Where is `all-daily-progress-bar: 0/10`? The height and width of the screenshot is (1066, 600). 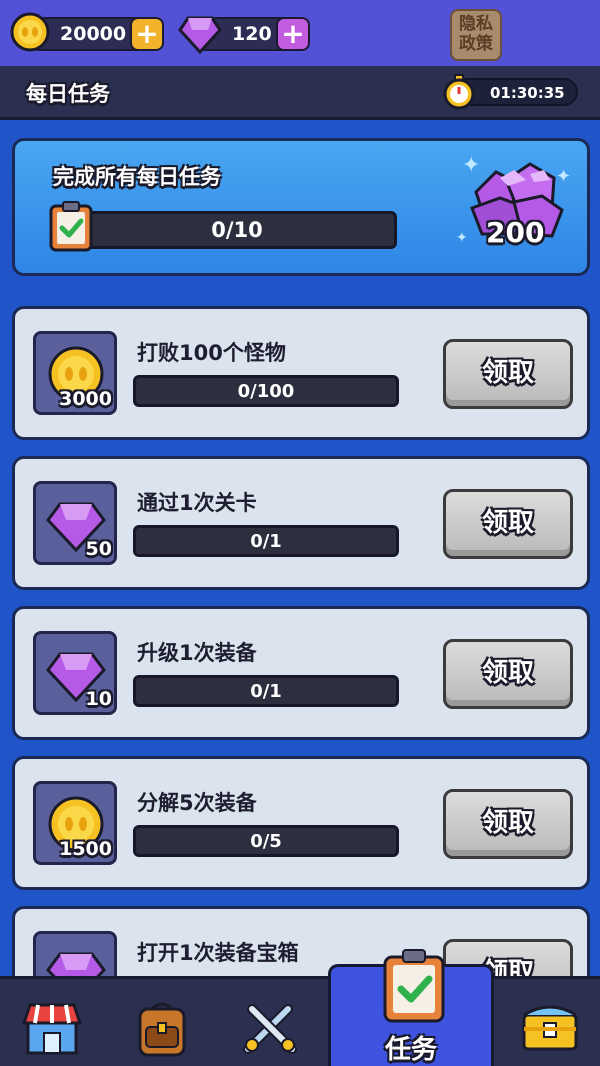 all-daily-progress-bar: 0/10 is located at coordinates (237, 230).